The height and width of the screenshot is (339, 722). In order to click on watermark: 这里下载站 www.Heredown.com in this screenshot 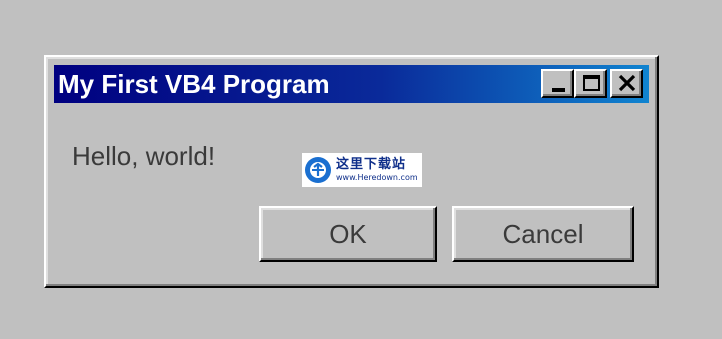, I will do `click(360, 171)`.